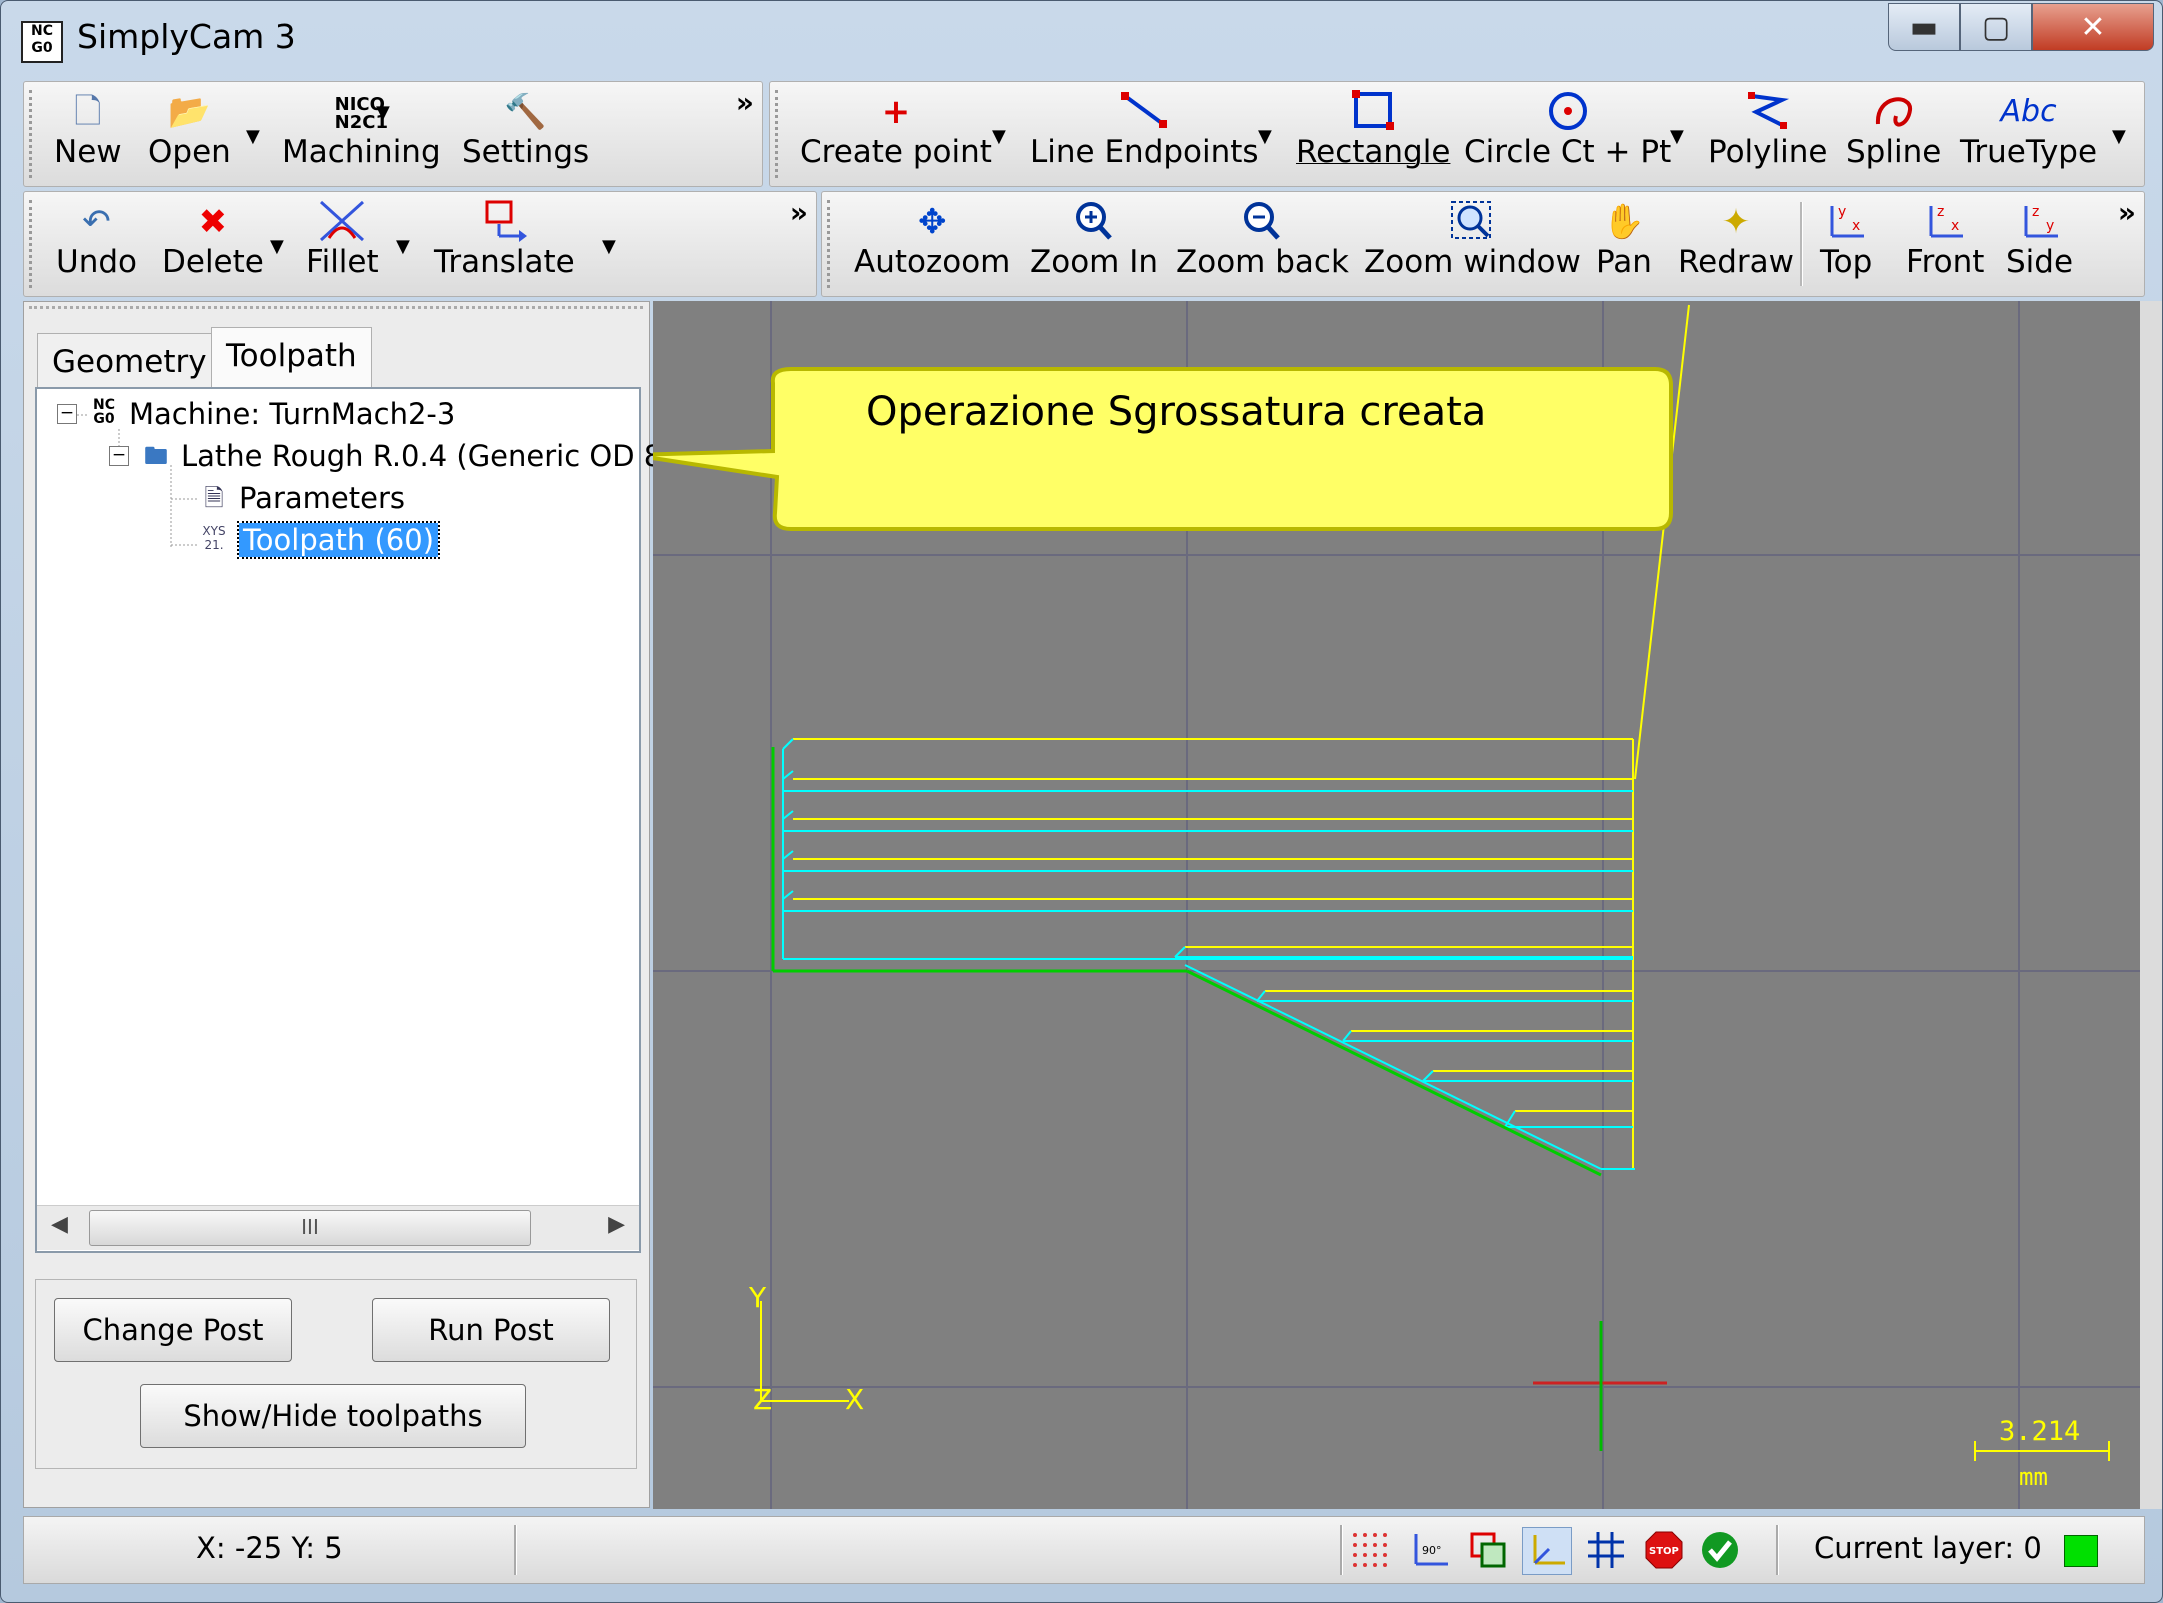  Describe the element at coordinates (1488, 1550) in the screenshot. I see `layers-icon` at that location.